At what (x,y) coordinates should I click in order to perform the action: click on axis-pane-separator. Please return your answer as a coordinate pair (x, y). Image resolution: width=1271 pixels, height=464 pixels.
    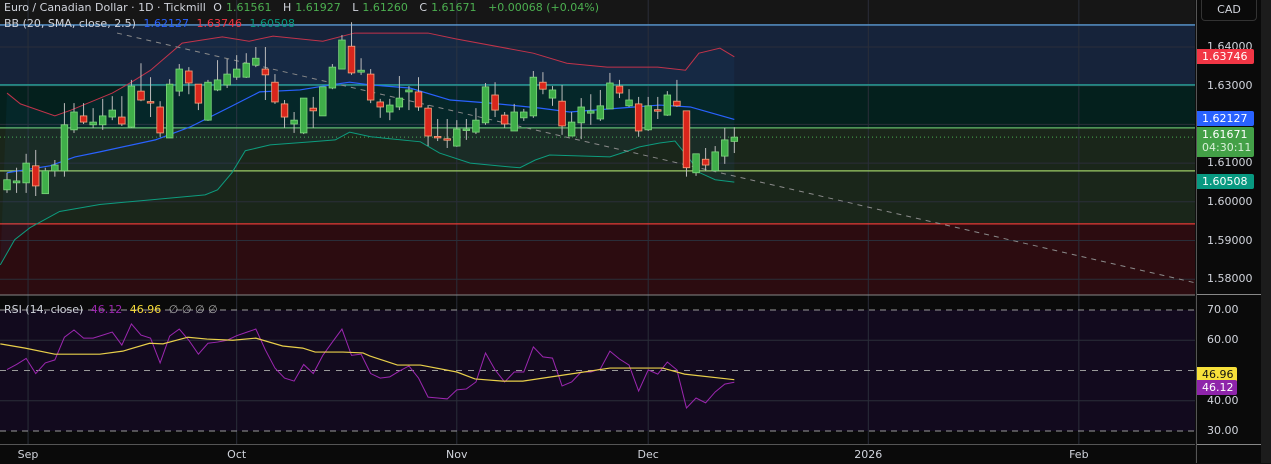
    Looking at the image, I should click on (1229, 294).